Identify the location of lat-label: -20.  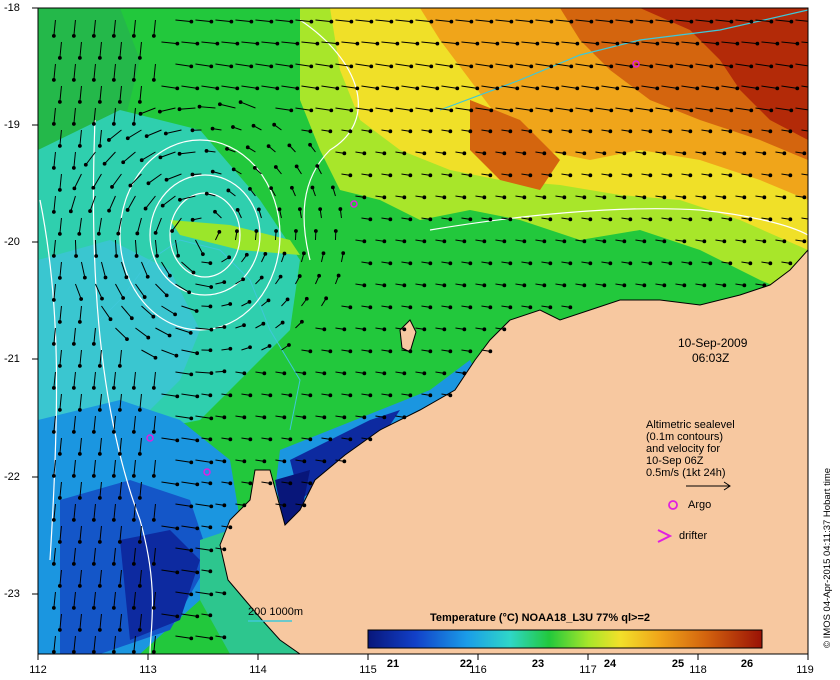
(12, 242).